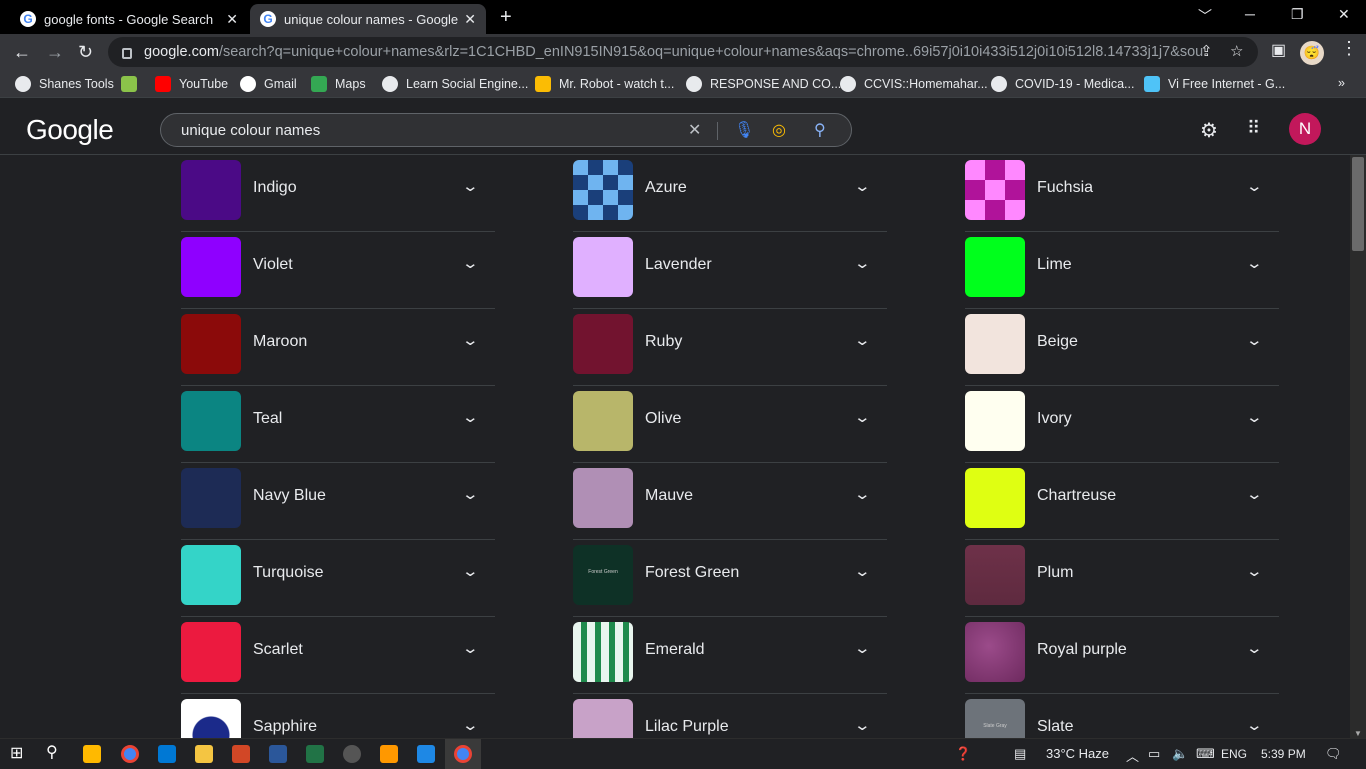  I want to click on minimize-icon: ─, so click(1250, 14).